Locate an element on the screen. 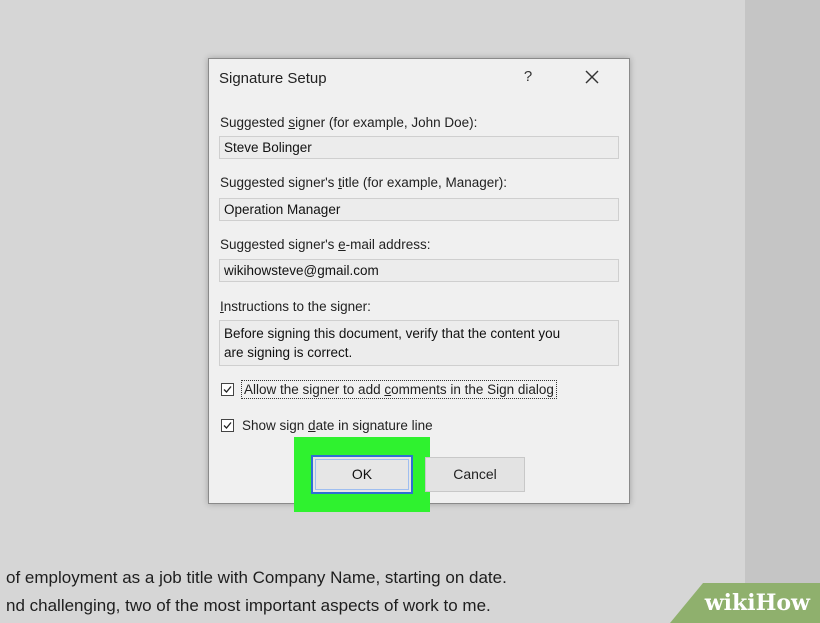 The height and width of the screenshot is (623, 820). dialog-title: Signature Setup is located at coordinates (273, 78).